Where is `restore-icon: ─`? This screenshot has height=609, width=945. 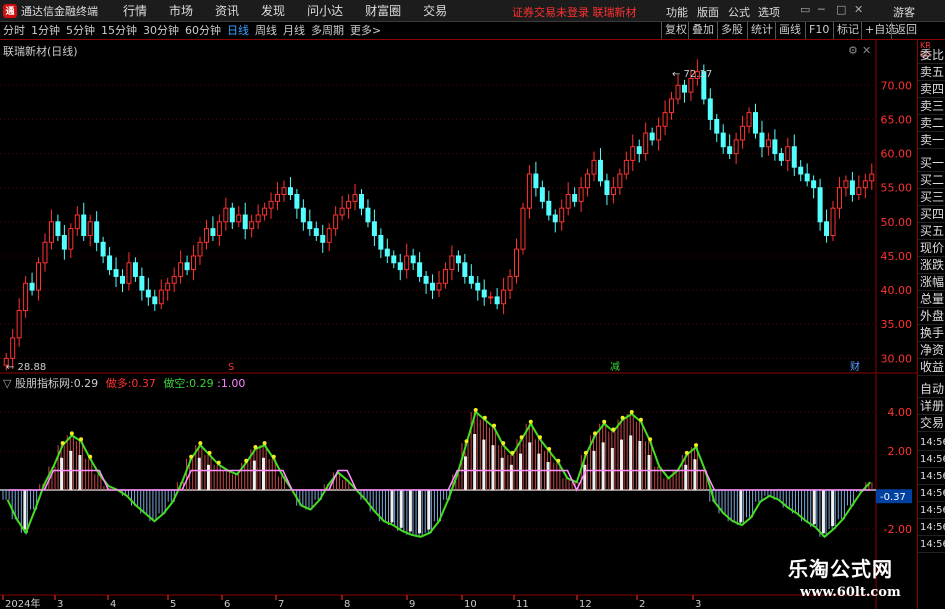
restore-icon: ─ is located at coordinates (821, 9).